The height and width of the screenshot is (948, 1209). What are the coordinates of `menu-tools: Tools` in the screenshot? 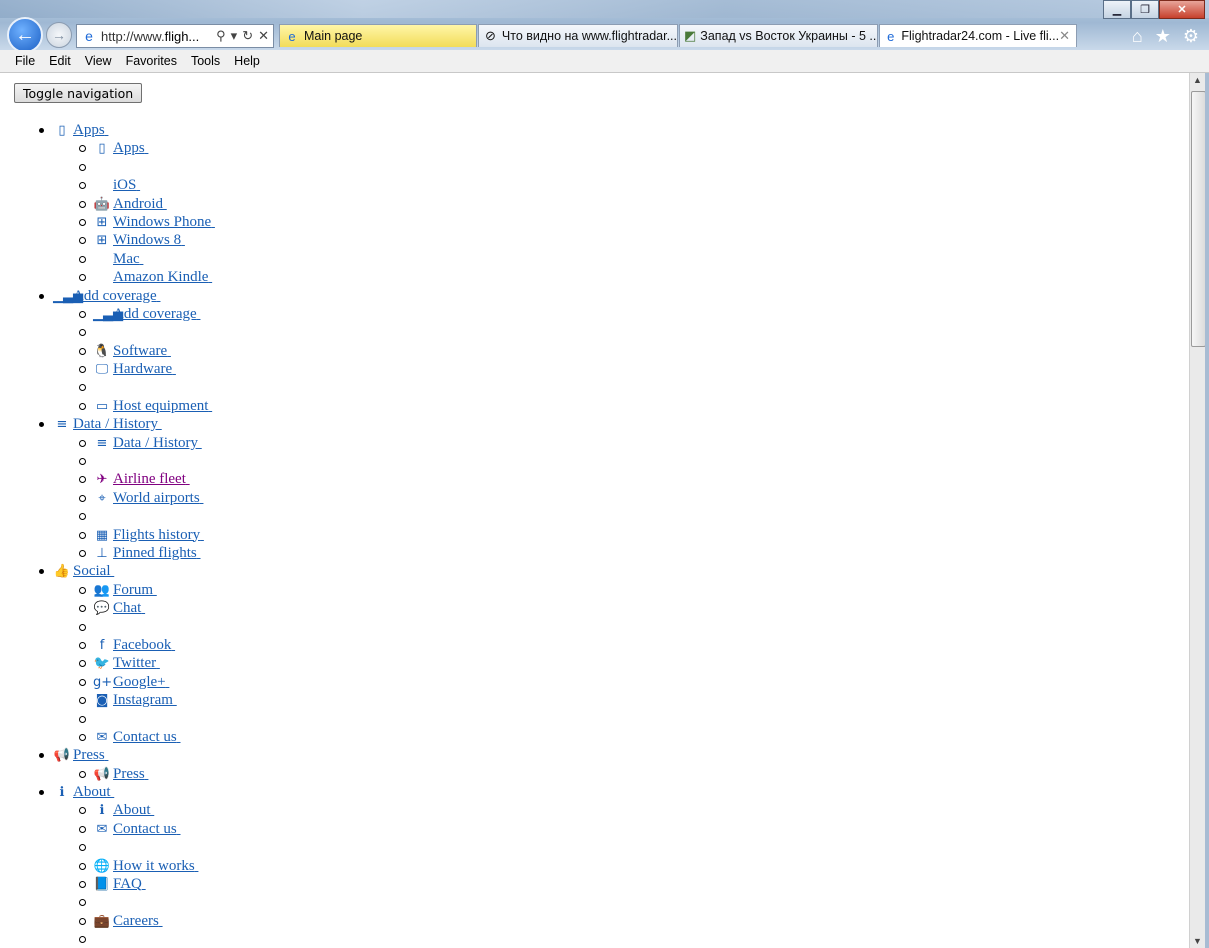 It's located at (205, 61).